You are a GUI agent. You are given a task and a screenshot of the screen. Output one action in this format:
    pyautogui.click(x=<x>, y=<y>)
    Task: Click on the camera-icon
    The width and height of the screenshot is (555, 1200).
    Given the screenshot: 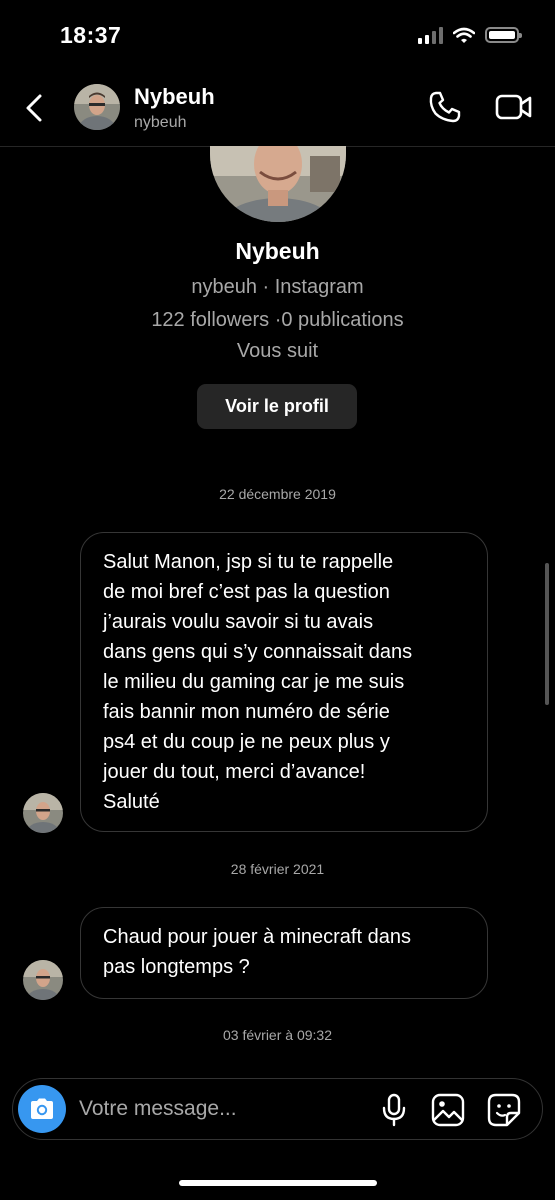 What is the action you would take?
    pyautogui.click(x=42, y=1108)
    